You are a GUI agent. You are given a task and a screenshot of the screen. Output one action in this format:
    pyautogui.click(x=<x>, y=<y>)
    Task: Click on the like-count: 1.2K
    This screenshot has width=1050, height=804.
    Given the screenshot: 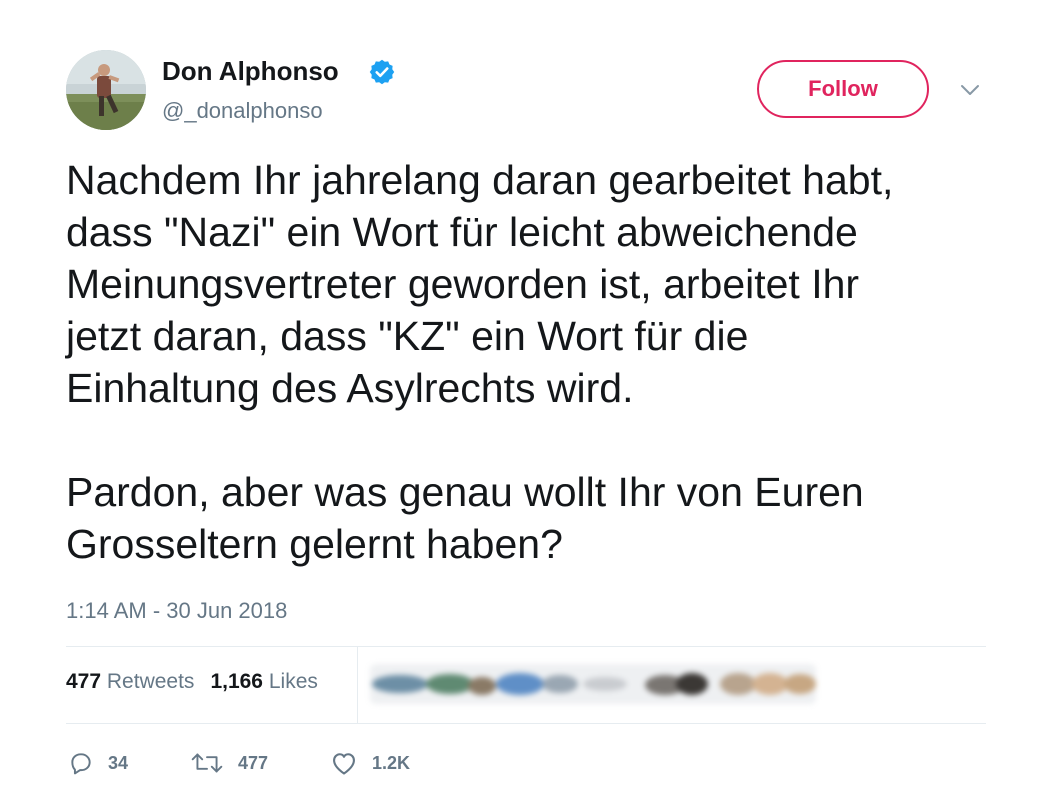 What is the action you would take?
    pyautogui.click(x=391, y=762)
    